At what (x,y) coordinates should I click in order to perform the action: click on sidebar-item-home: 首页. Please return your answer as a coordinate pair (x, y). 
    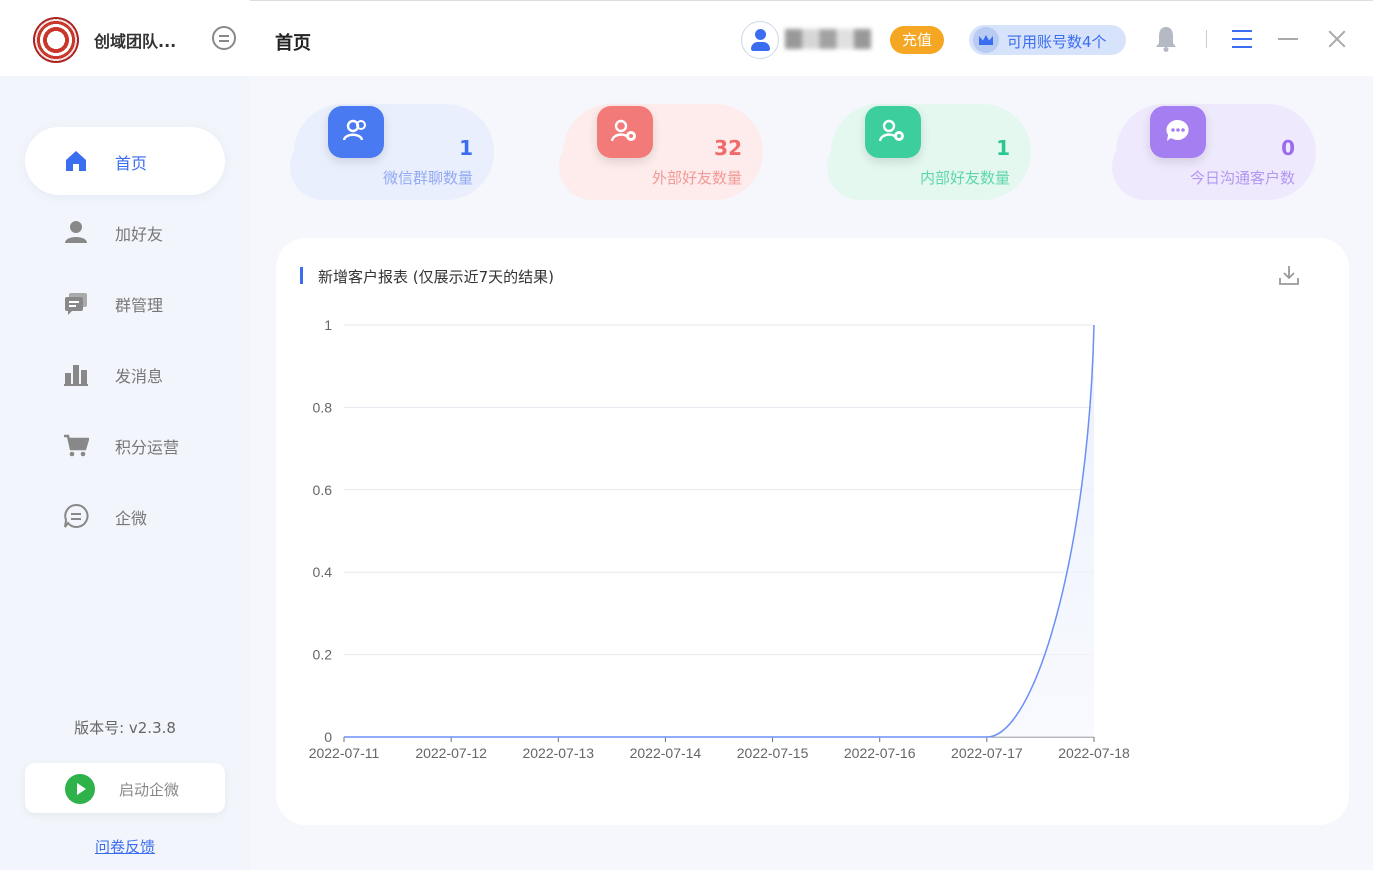
    Looking at the image, I should click on (125, 161).